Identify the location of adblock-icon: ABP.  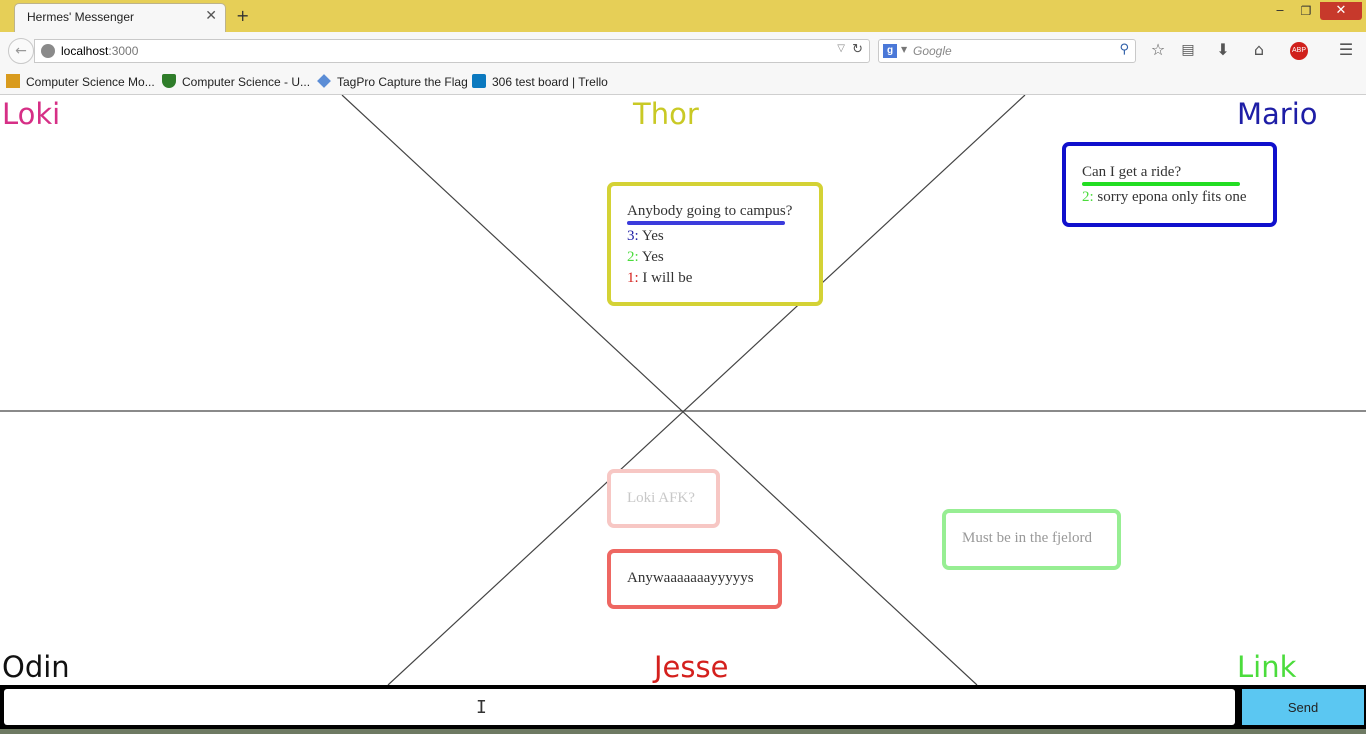
(1299, 51).